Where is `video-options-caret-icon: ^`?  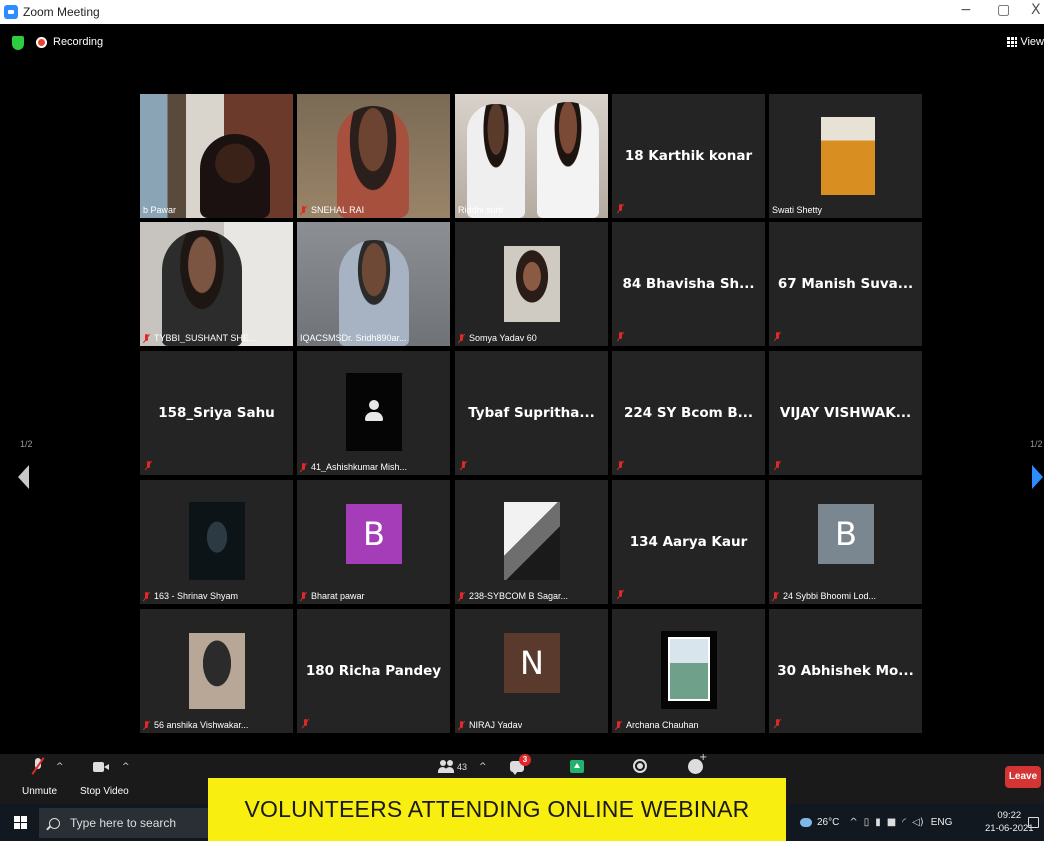 video-options-caret-icon: ^ is located at coordinates (126, 767).